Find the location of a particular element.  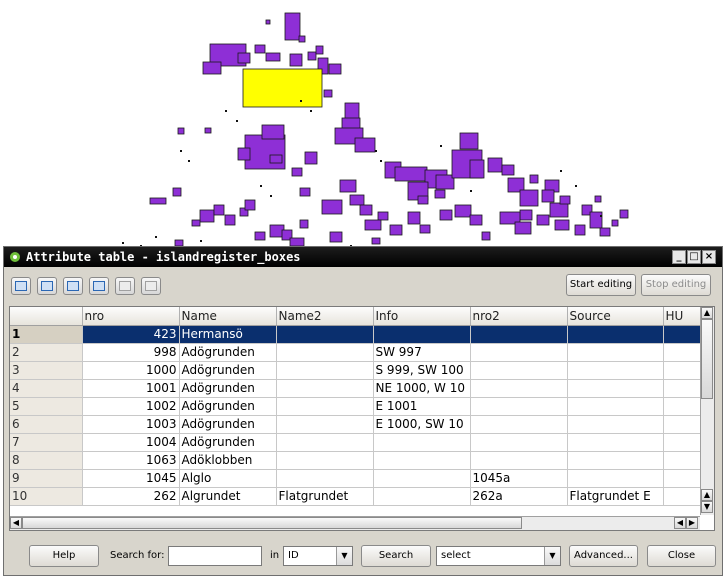

stop-editing-button: Stop editing is located at coordinates (676, 285).